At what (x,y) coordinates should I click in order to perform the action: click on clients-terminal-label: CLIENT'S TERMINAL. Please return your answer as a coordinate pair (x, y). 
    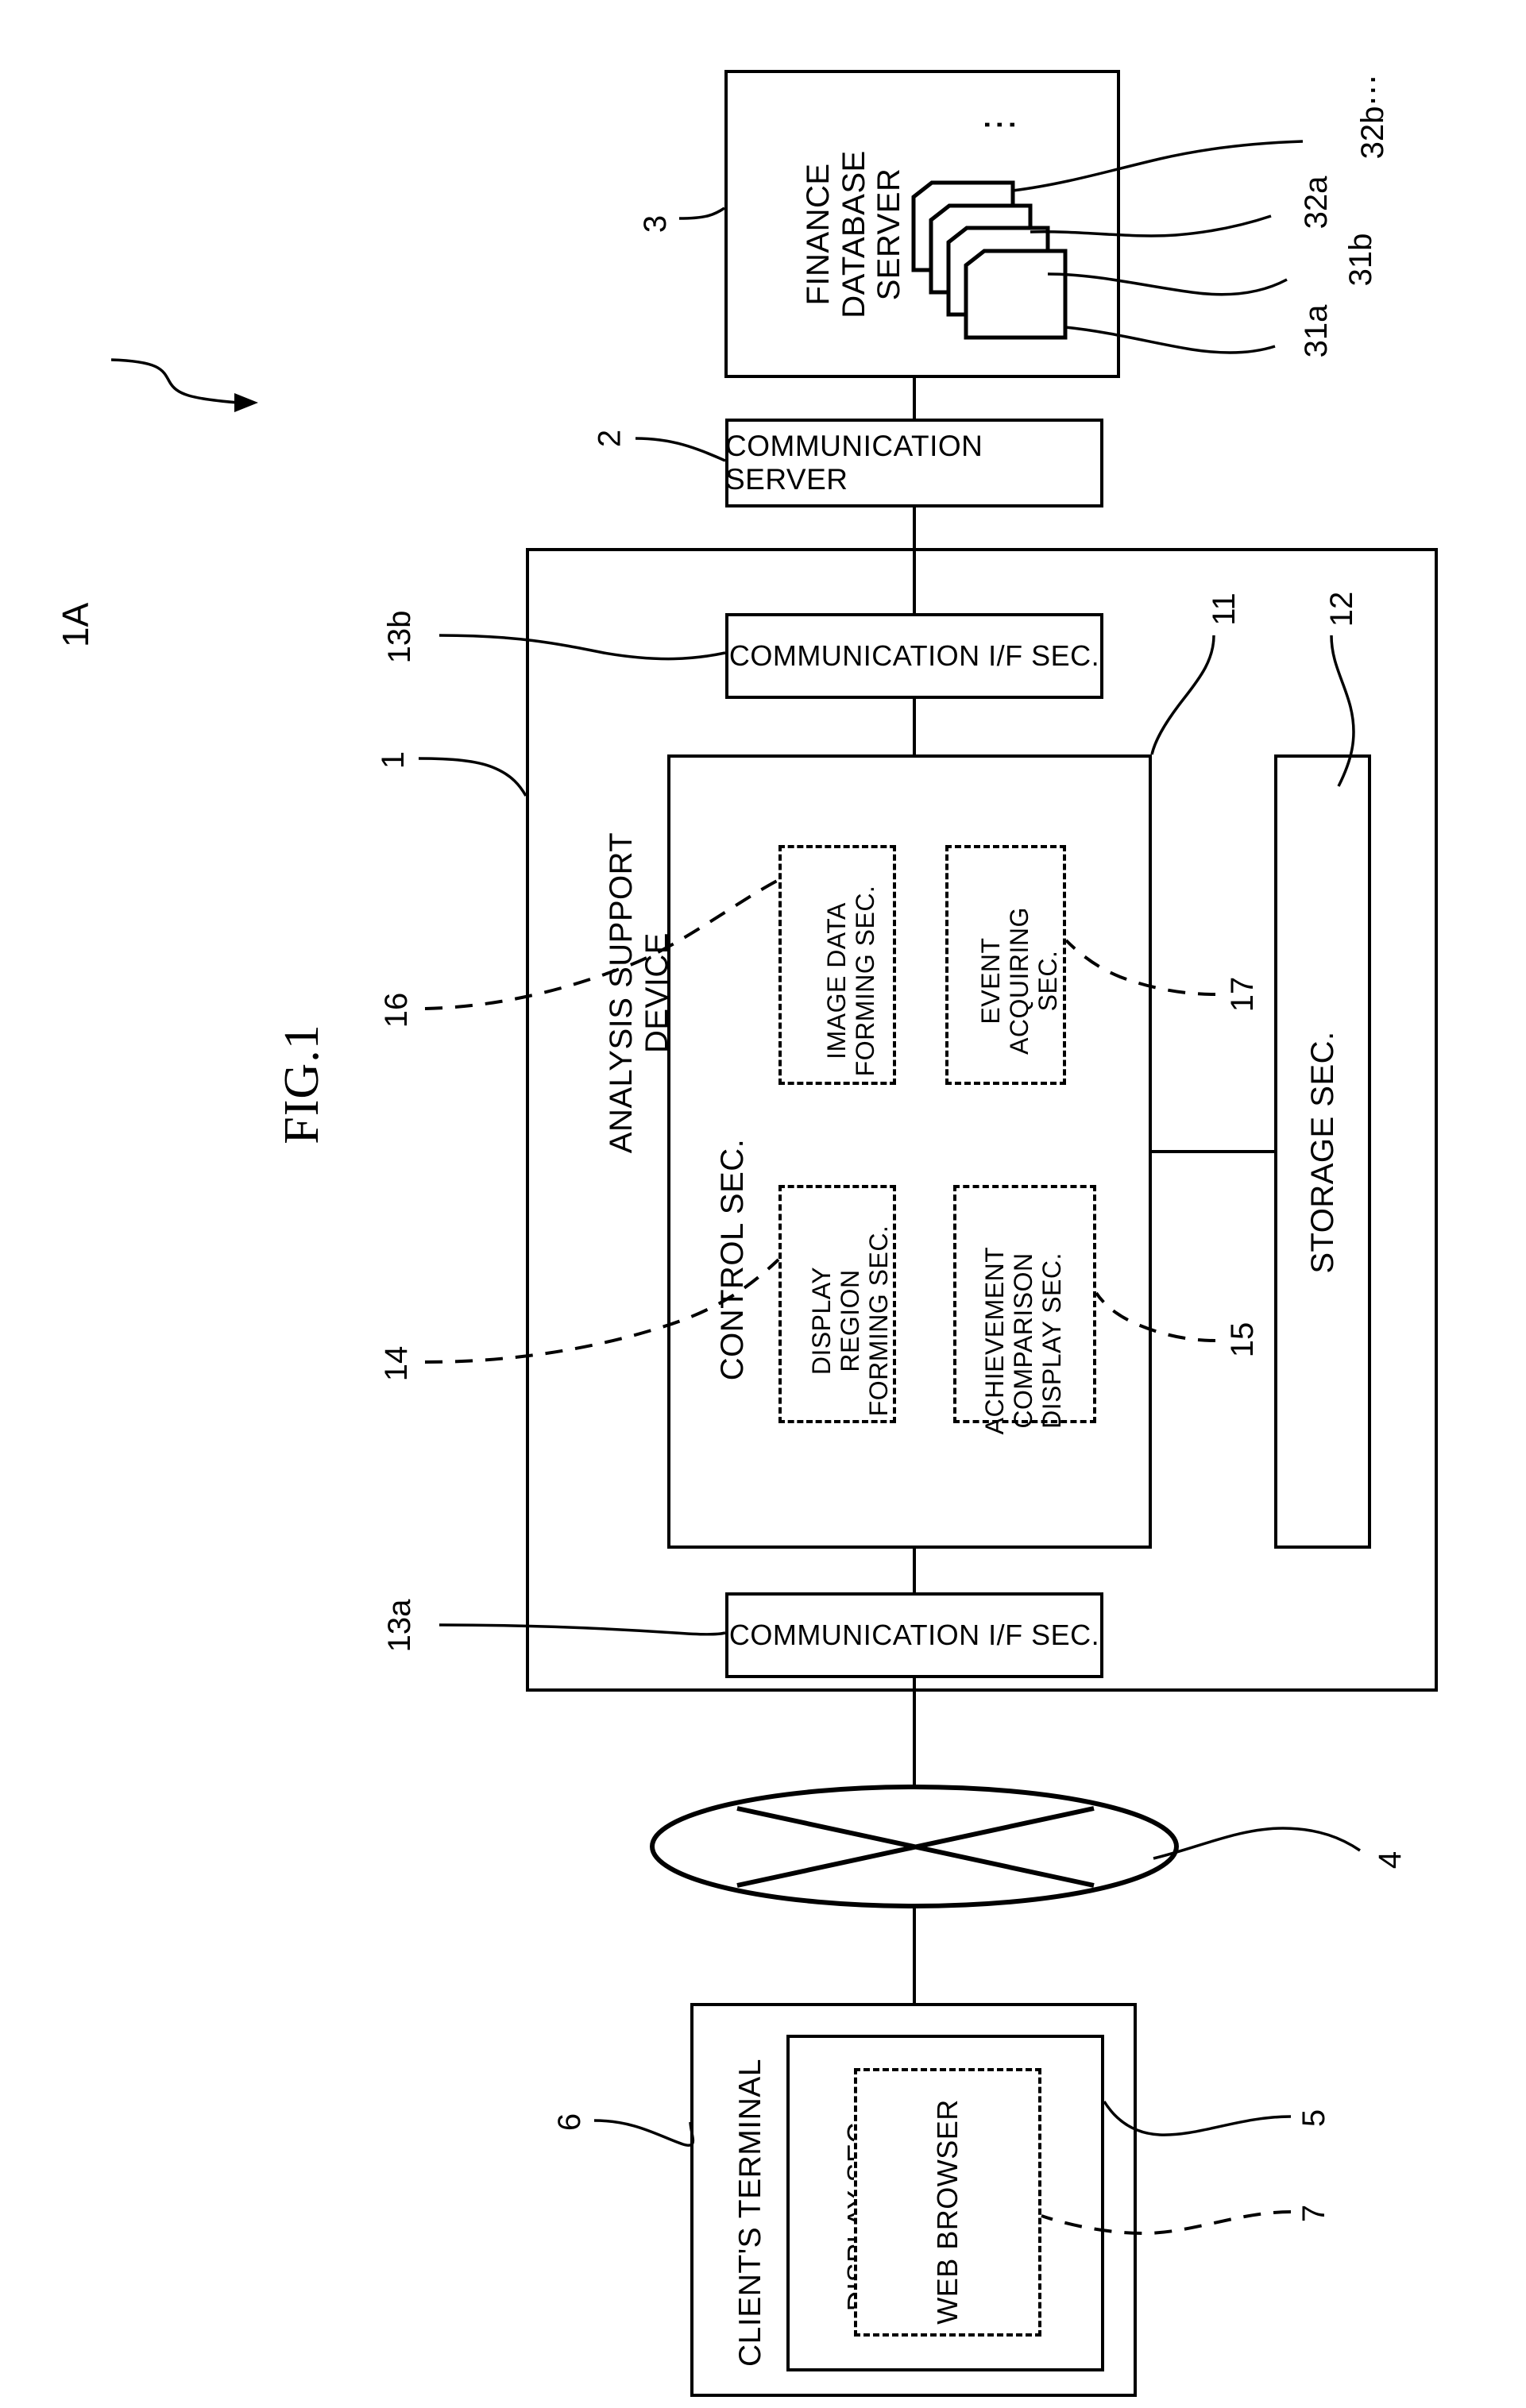
    Looking at the image, I should click on (750, 2213).